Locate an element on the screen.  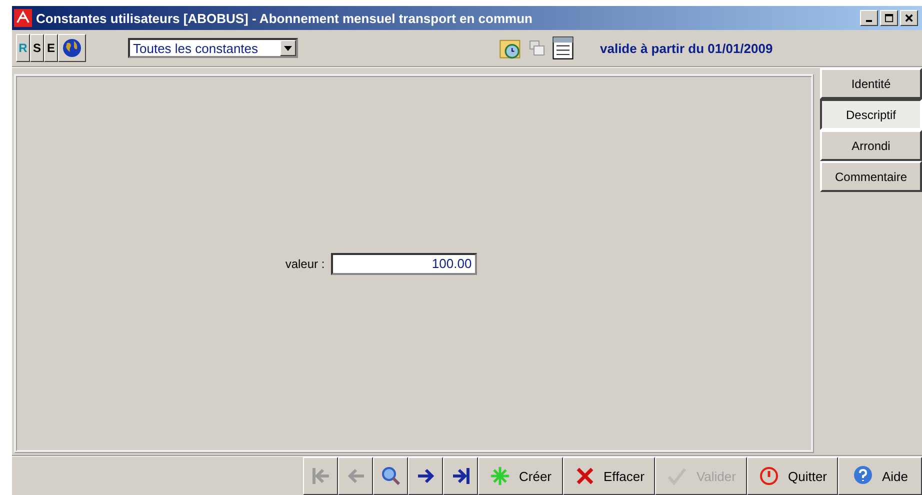
power-icon is located at coordinates (769, 476).